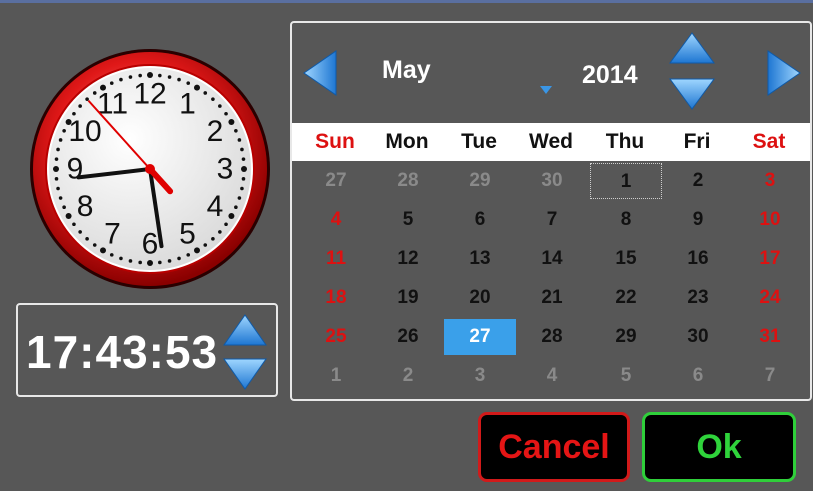  Describe the element at coordinates (480, 376) in the screenshot. I see `calendar-day-outside: 3` at that location.